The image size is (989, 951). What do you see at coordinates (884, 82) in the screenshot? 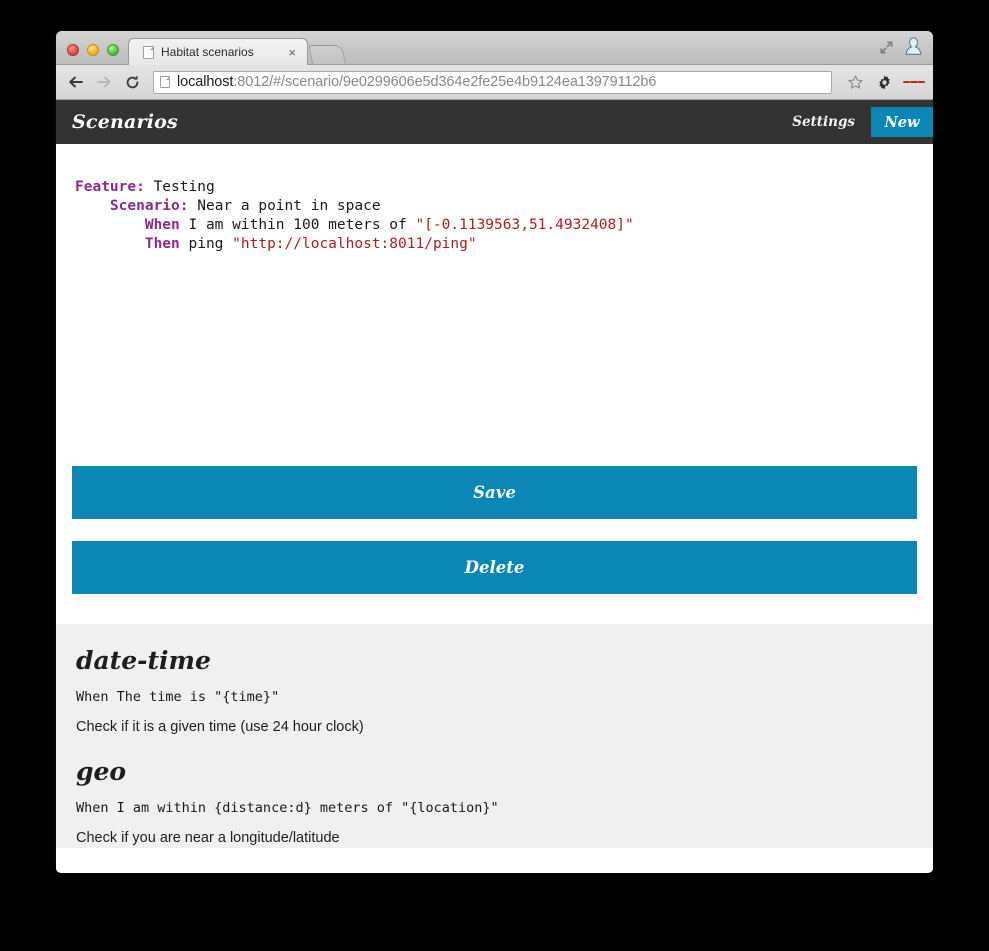
I see `gear-icon` at bounding box center [884, 82].